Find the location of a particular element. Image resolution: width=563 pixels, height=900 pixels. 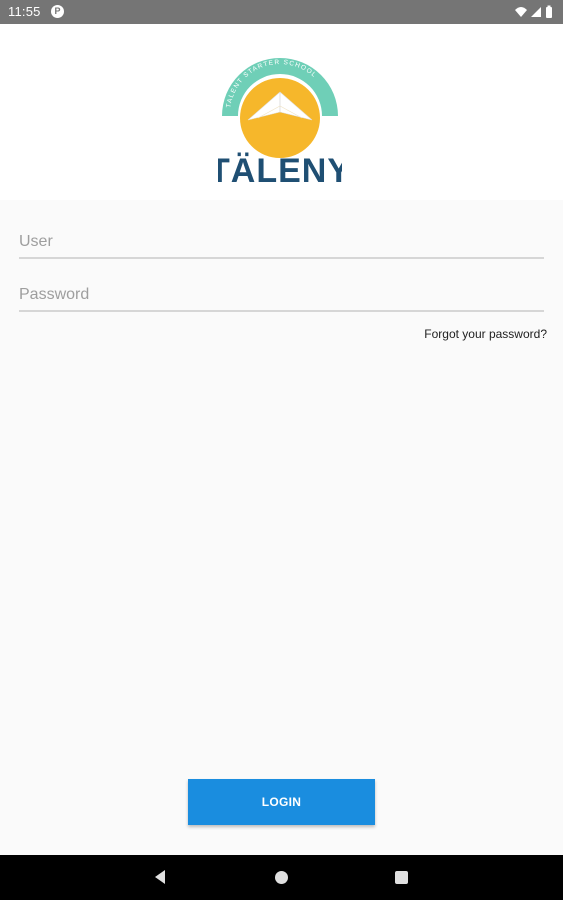

back-icon is located at coordinates (160, 877).